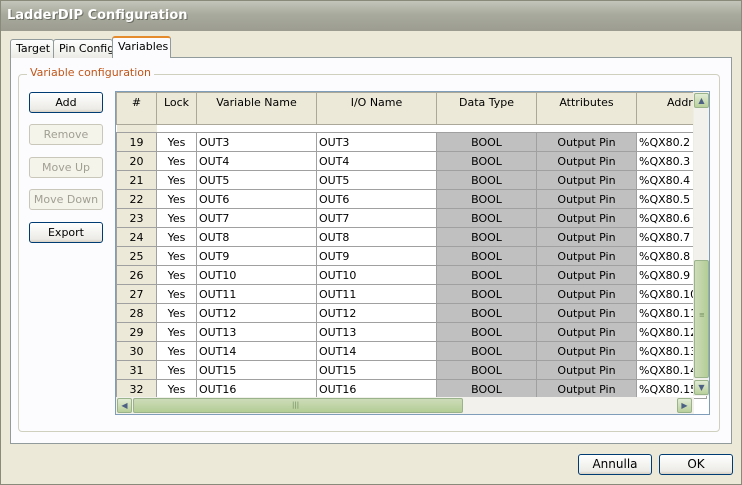 This screenshot has height=485, width=742. What do you see at coordinates (256, 351) in the screenshot?
I see `variable-name-cell: OUT14` at bounding box center [256, 351].